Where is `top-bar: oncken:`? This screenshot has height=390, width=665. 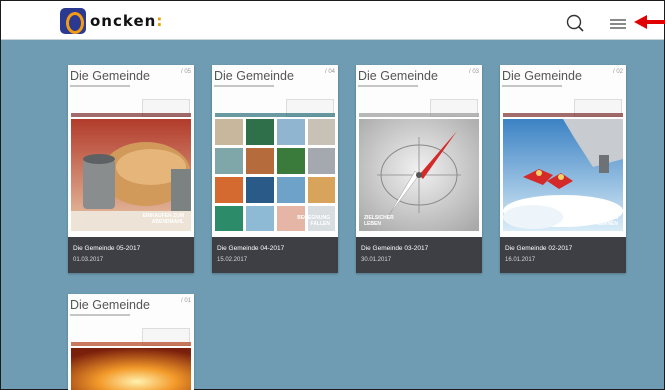 top-bar: oncken: is located at coordinates (333, 20).